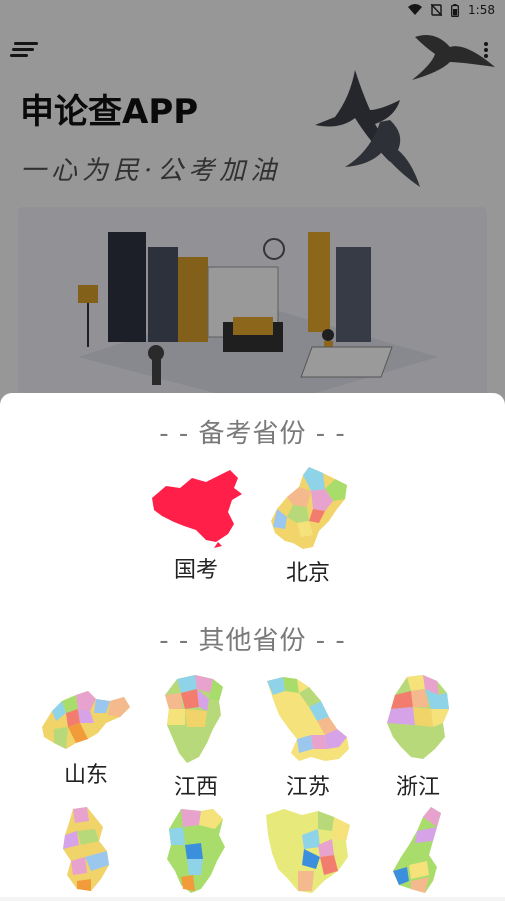  Describe the element at coordinates (194, 719) in the screenshot. I see `jiangxi-map-icon` at that location.